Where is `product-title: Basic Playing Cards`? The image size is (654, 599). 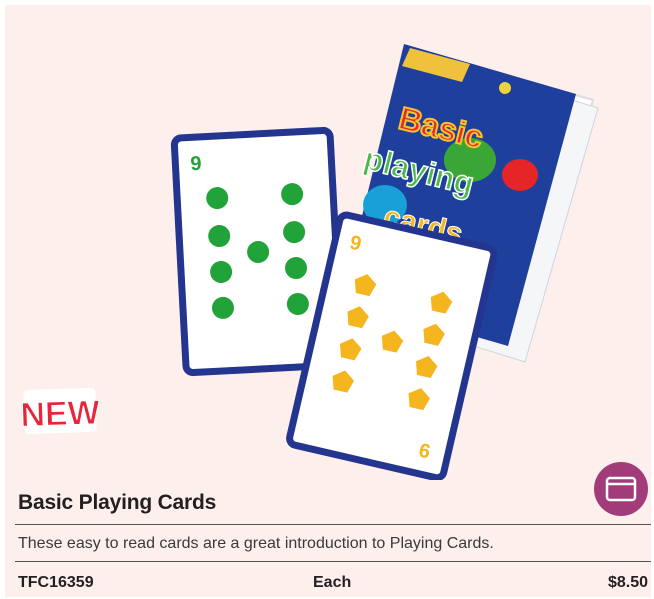 product-title: Basic Playing Cards is located at coordinates (117, 502).